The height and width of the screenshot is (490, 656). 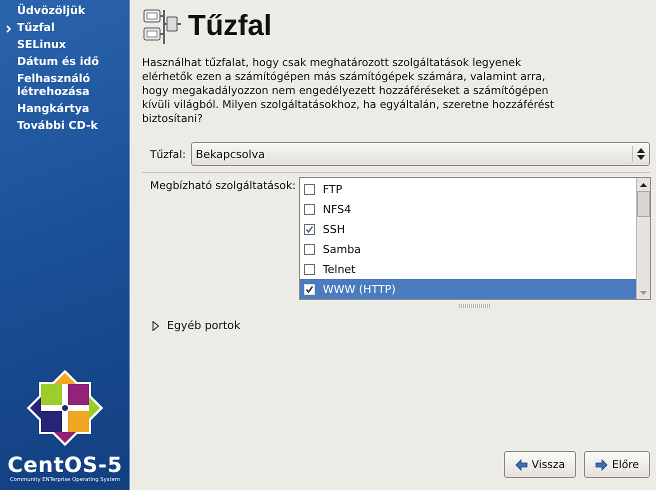 I want to click on sidebar-step: Hangkártya, so click(x=53, y=108).